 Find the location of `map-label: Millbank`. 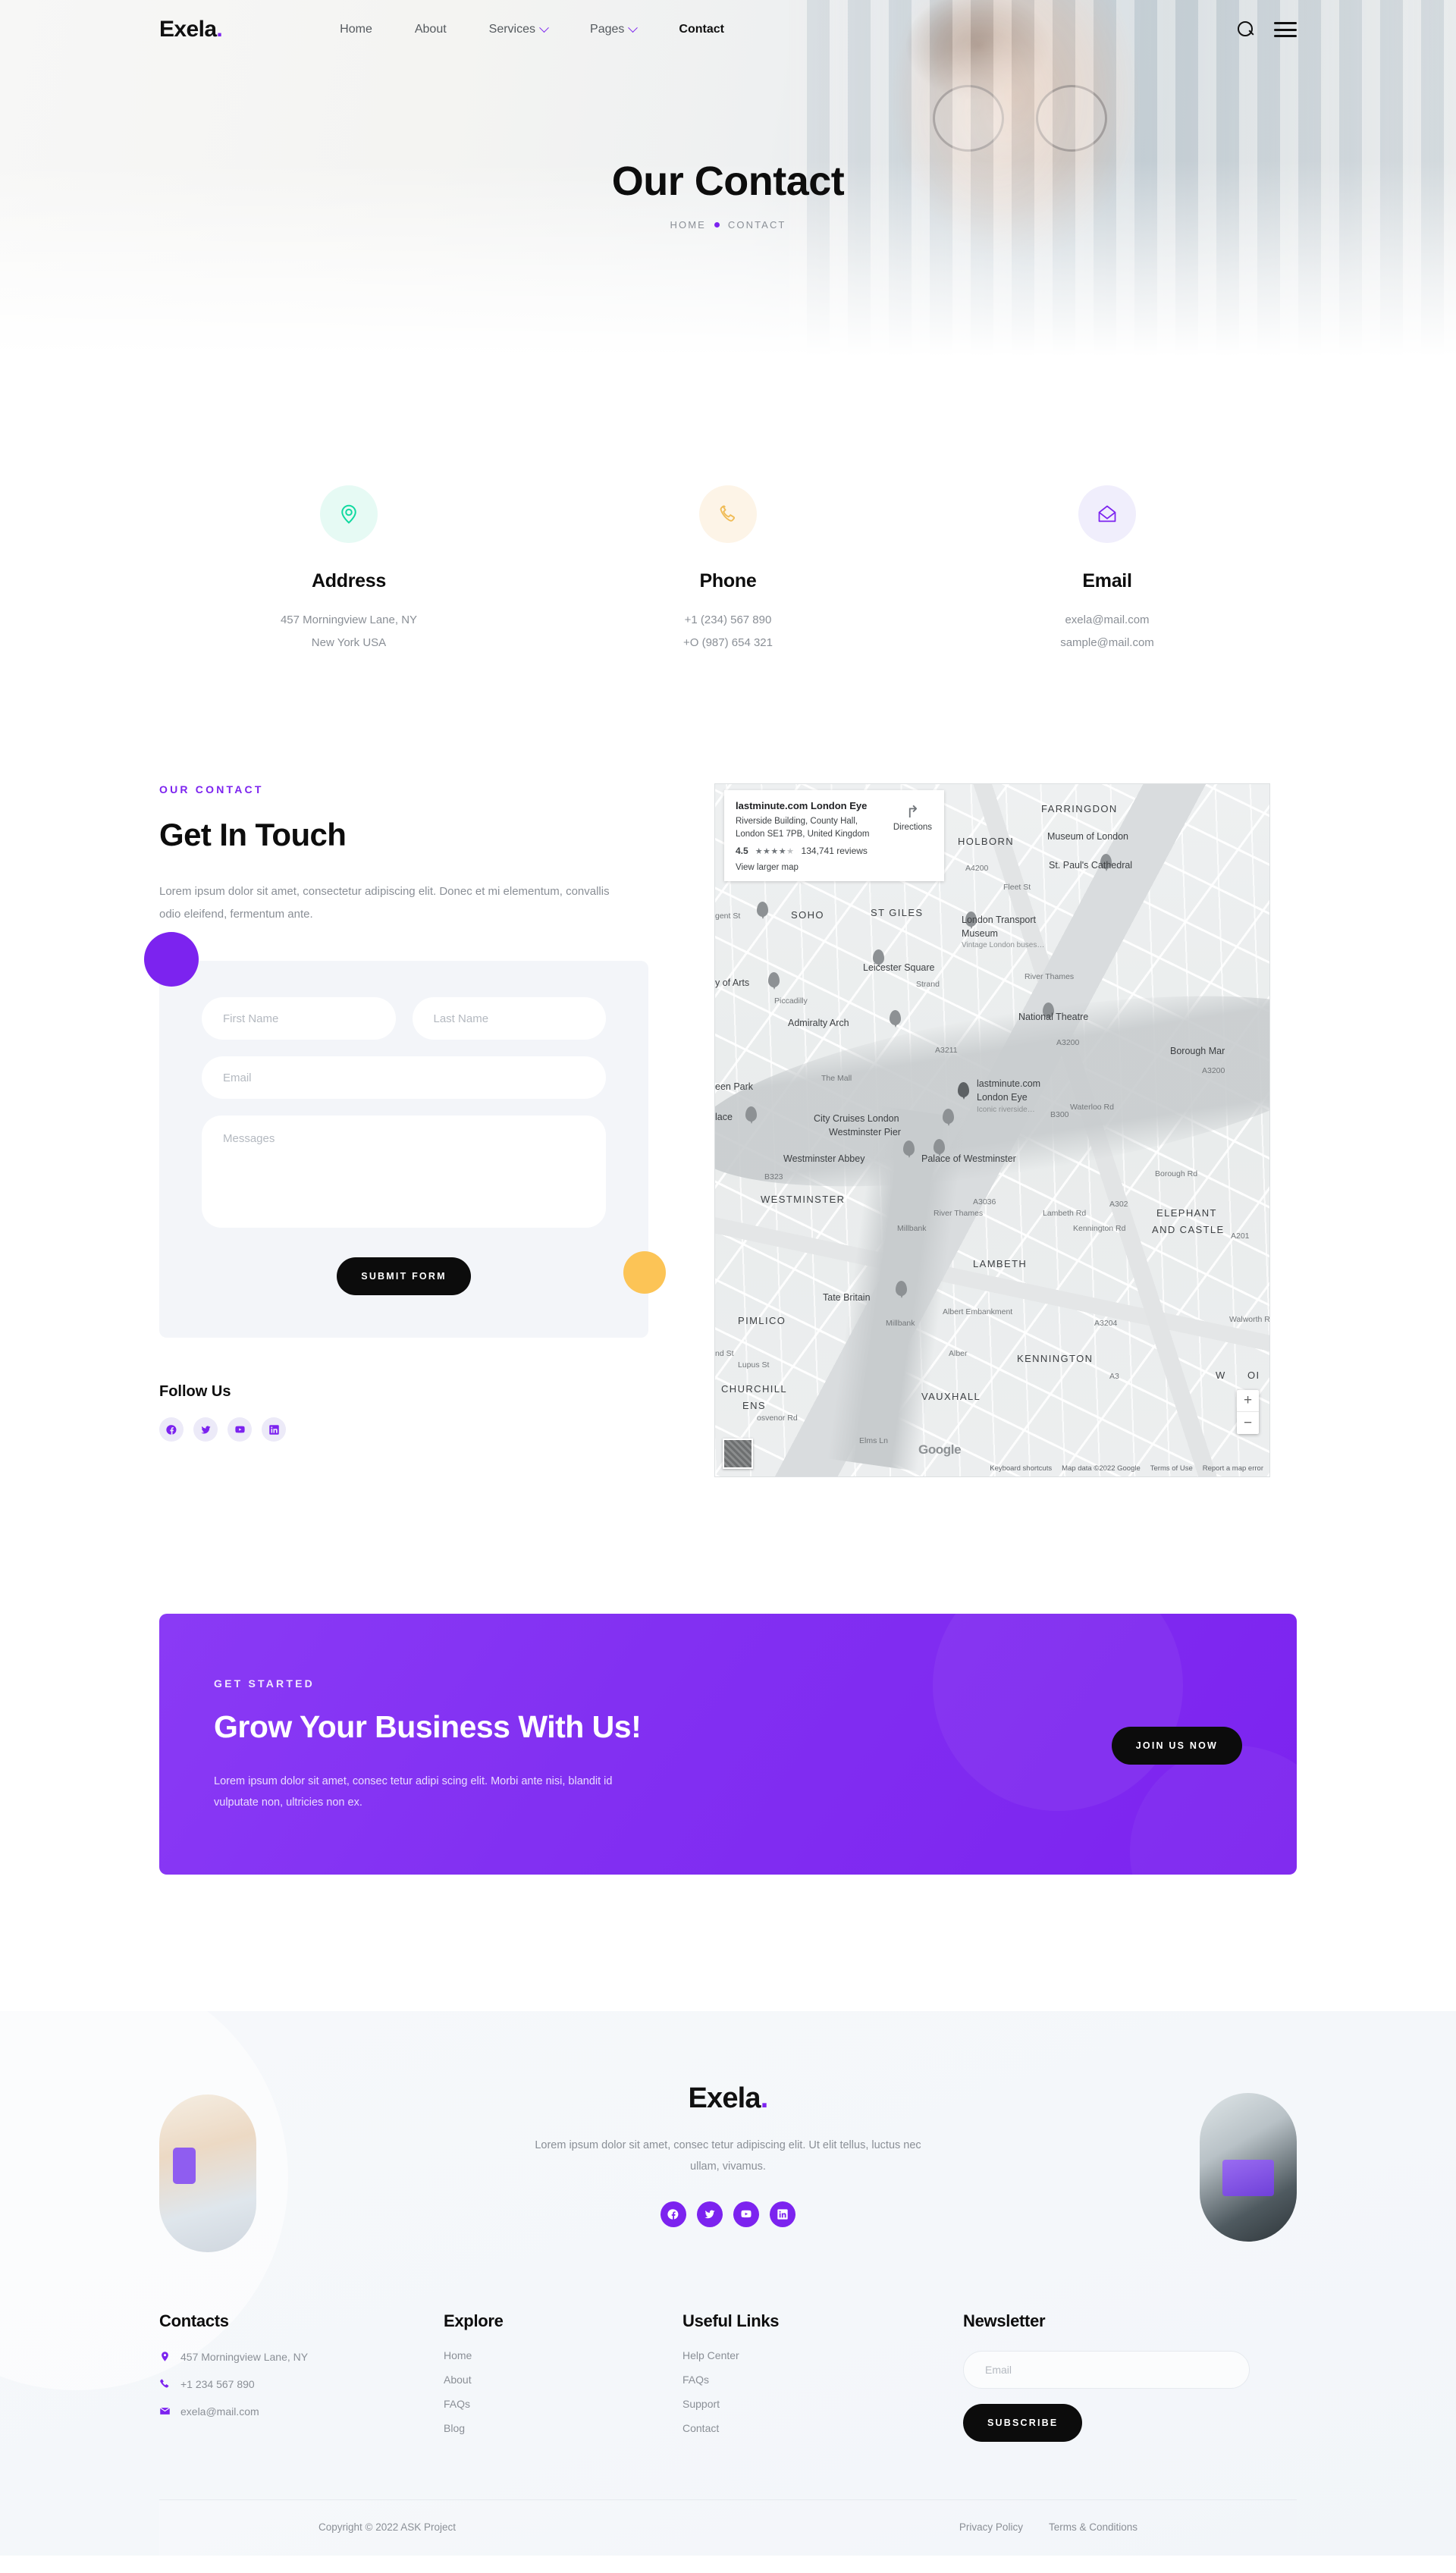

map-label: Millbank is located at coordinates (912, 1228).